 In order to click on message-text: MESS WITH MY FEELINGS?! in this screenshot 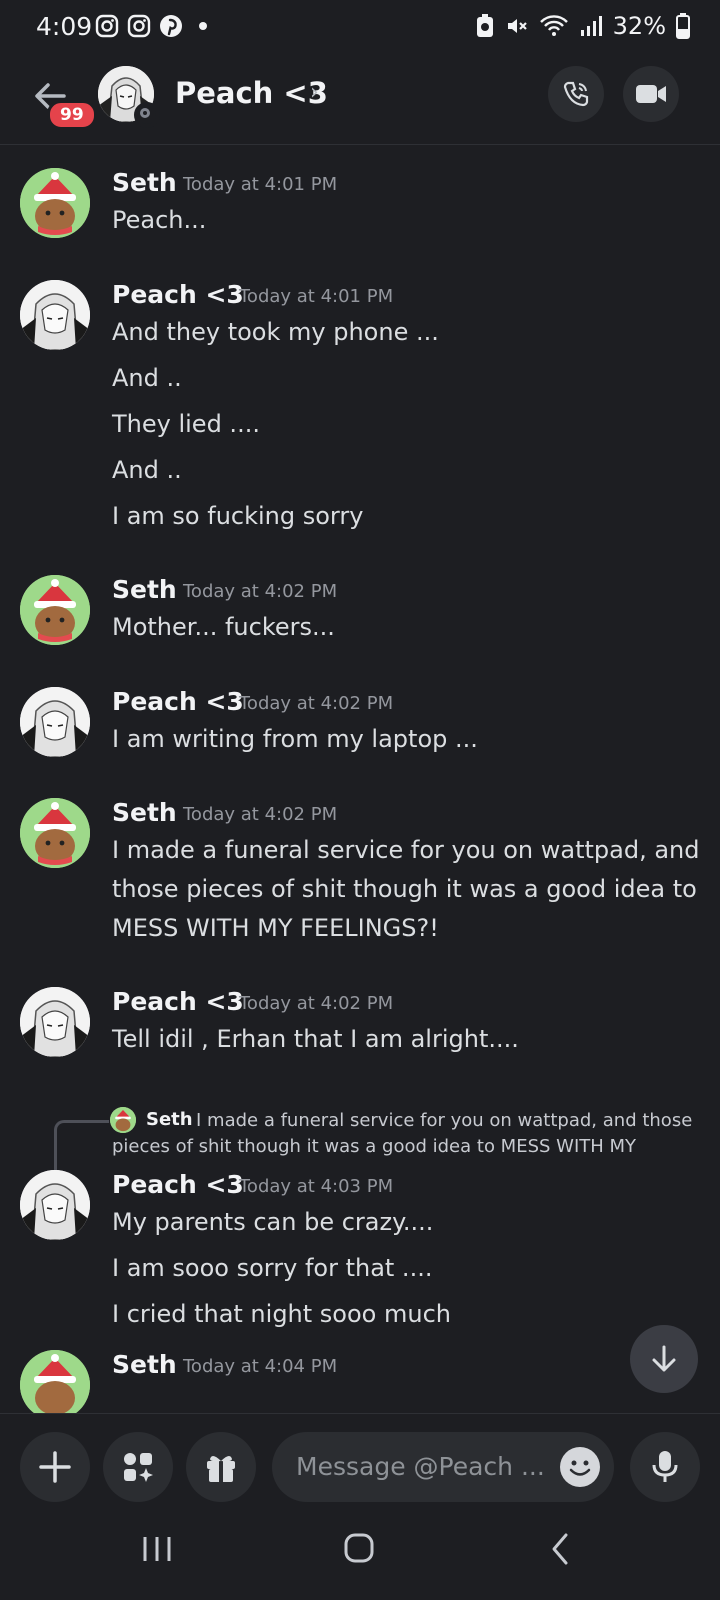, I will do `click(275, 928)`.